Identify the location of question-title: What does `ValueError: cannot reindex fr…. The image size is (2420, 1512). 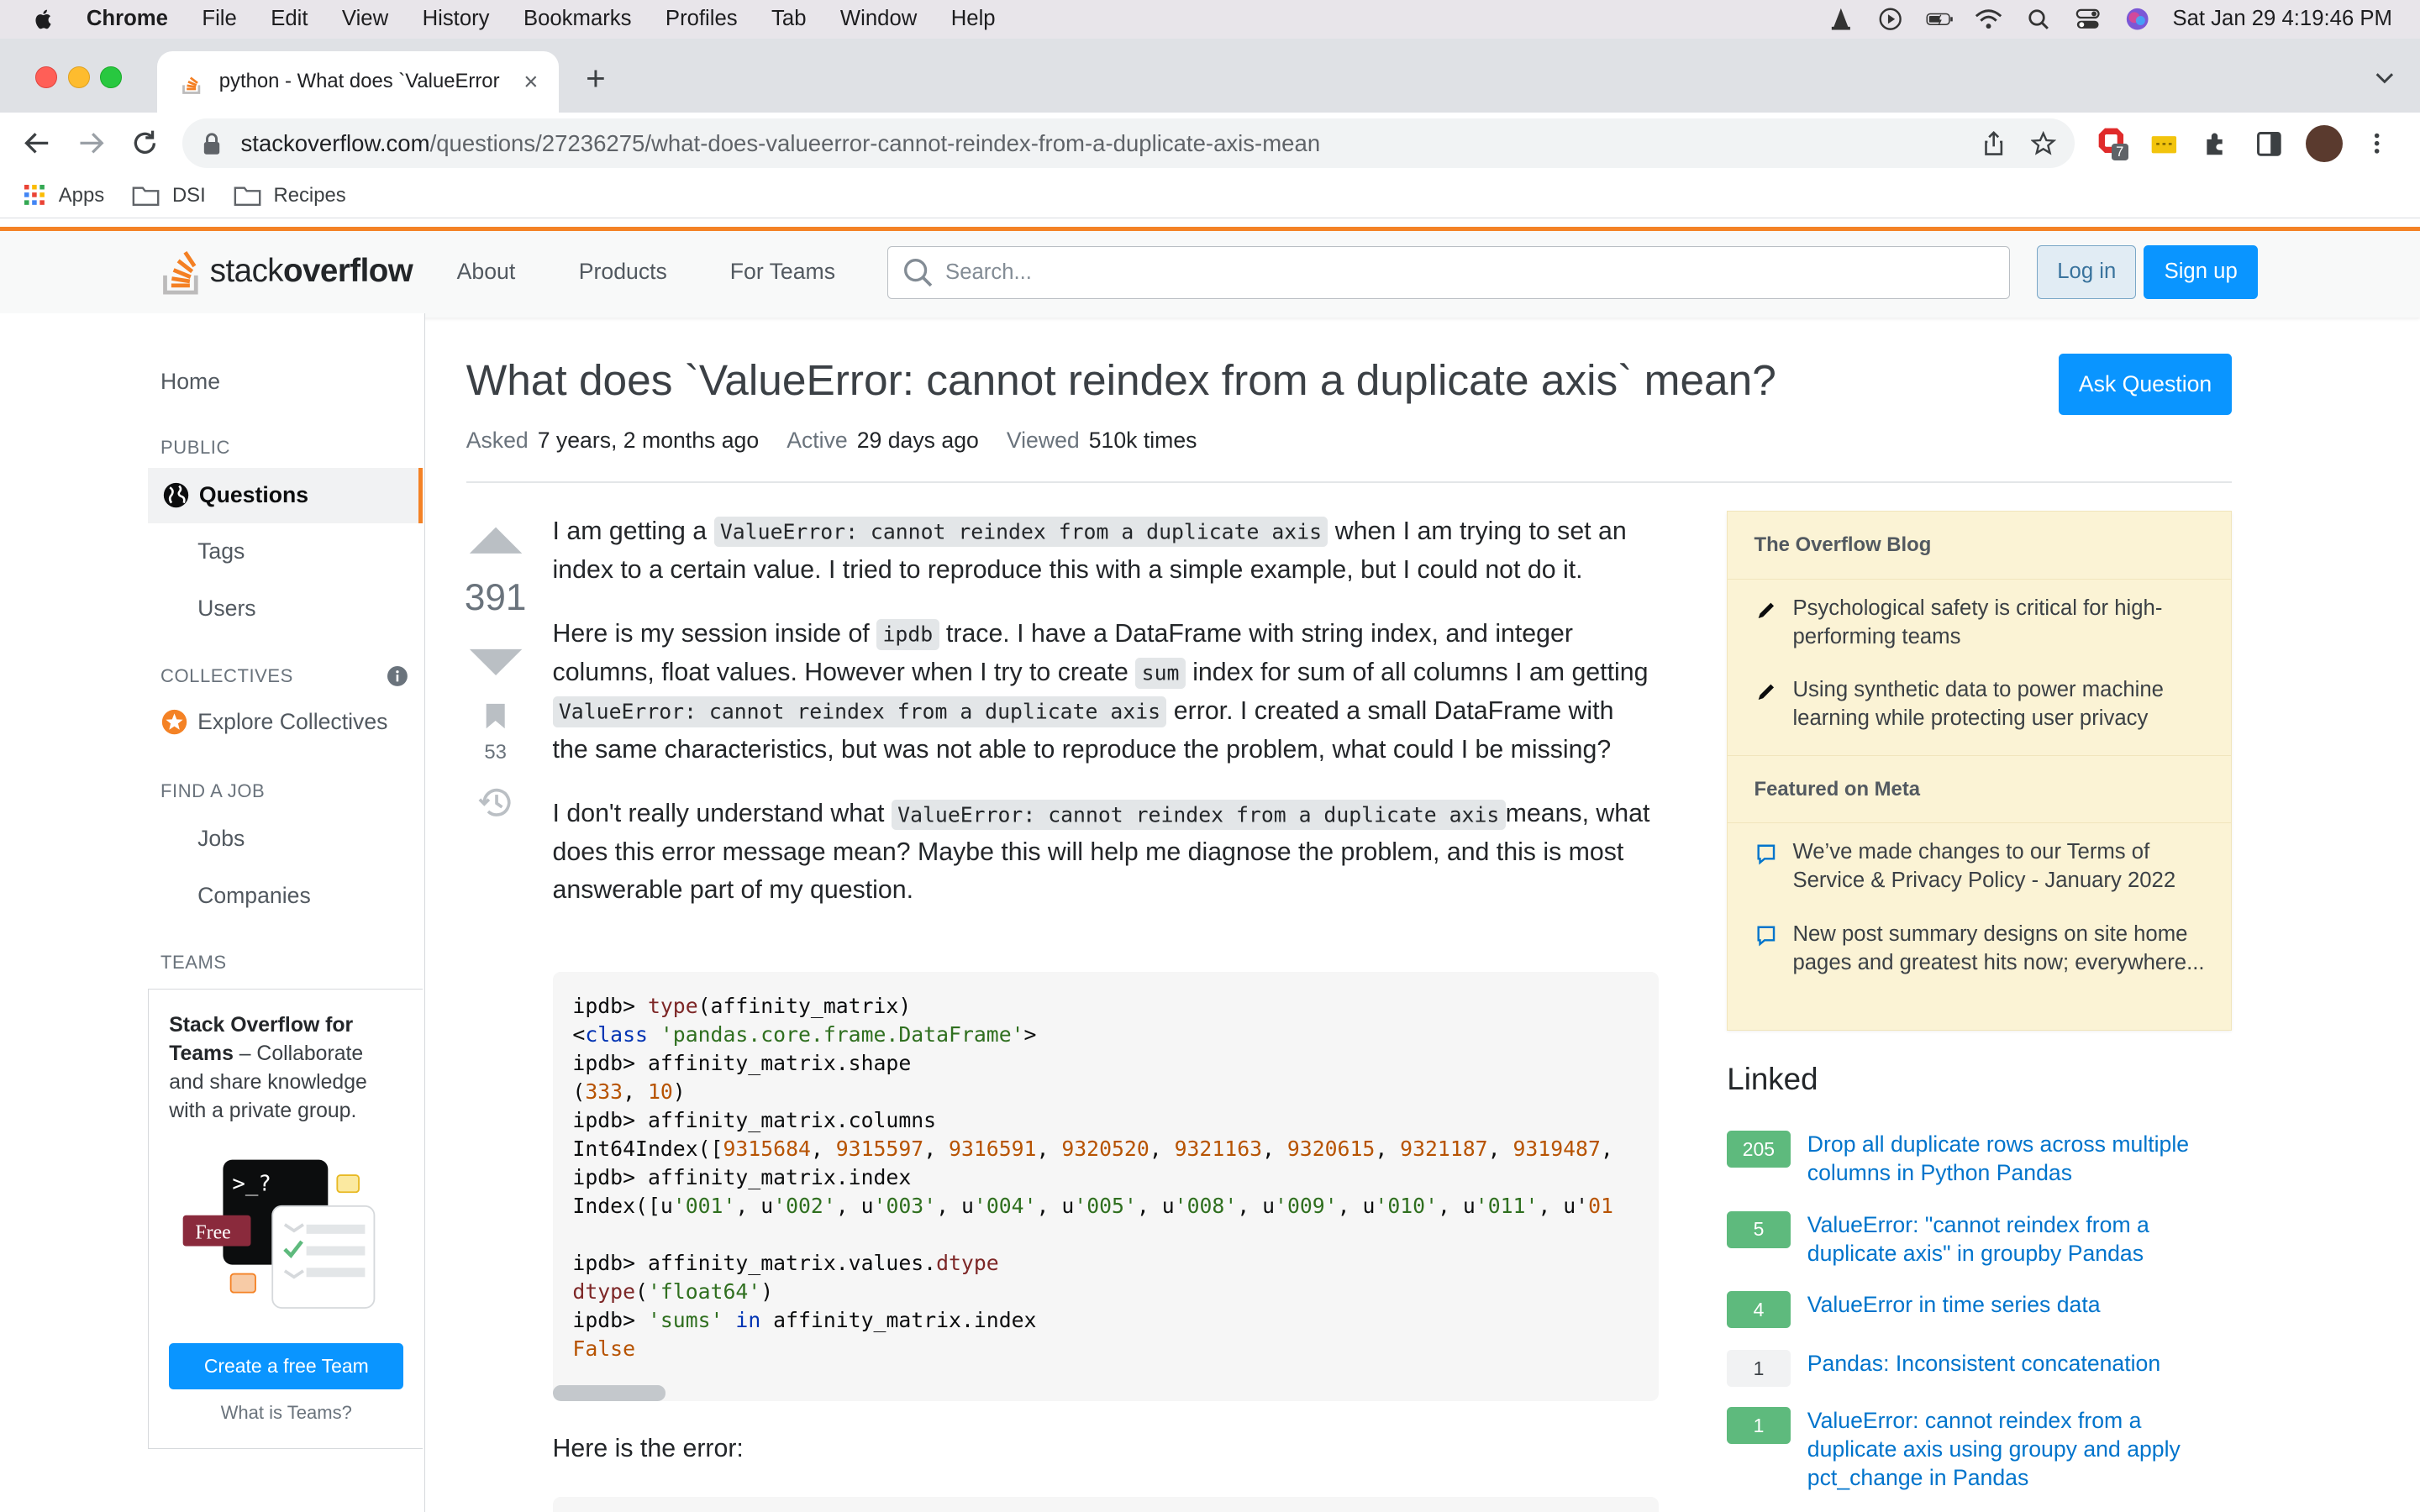
(1121, 379).